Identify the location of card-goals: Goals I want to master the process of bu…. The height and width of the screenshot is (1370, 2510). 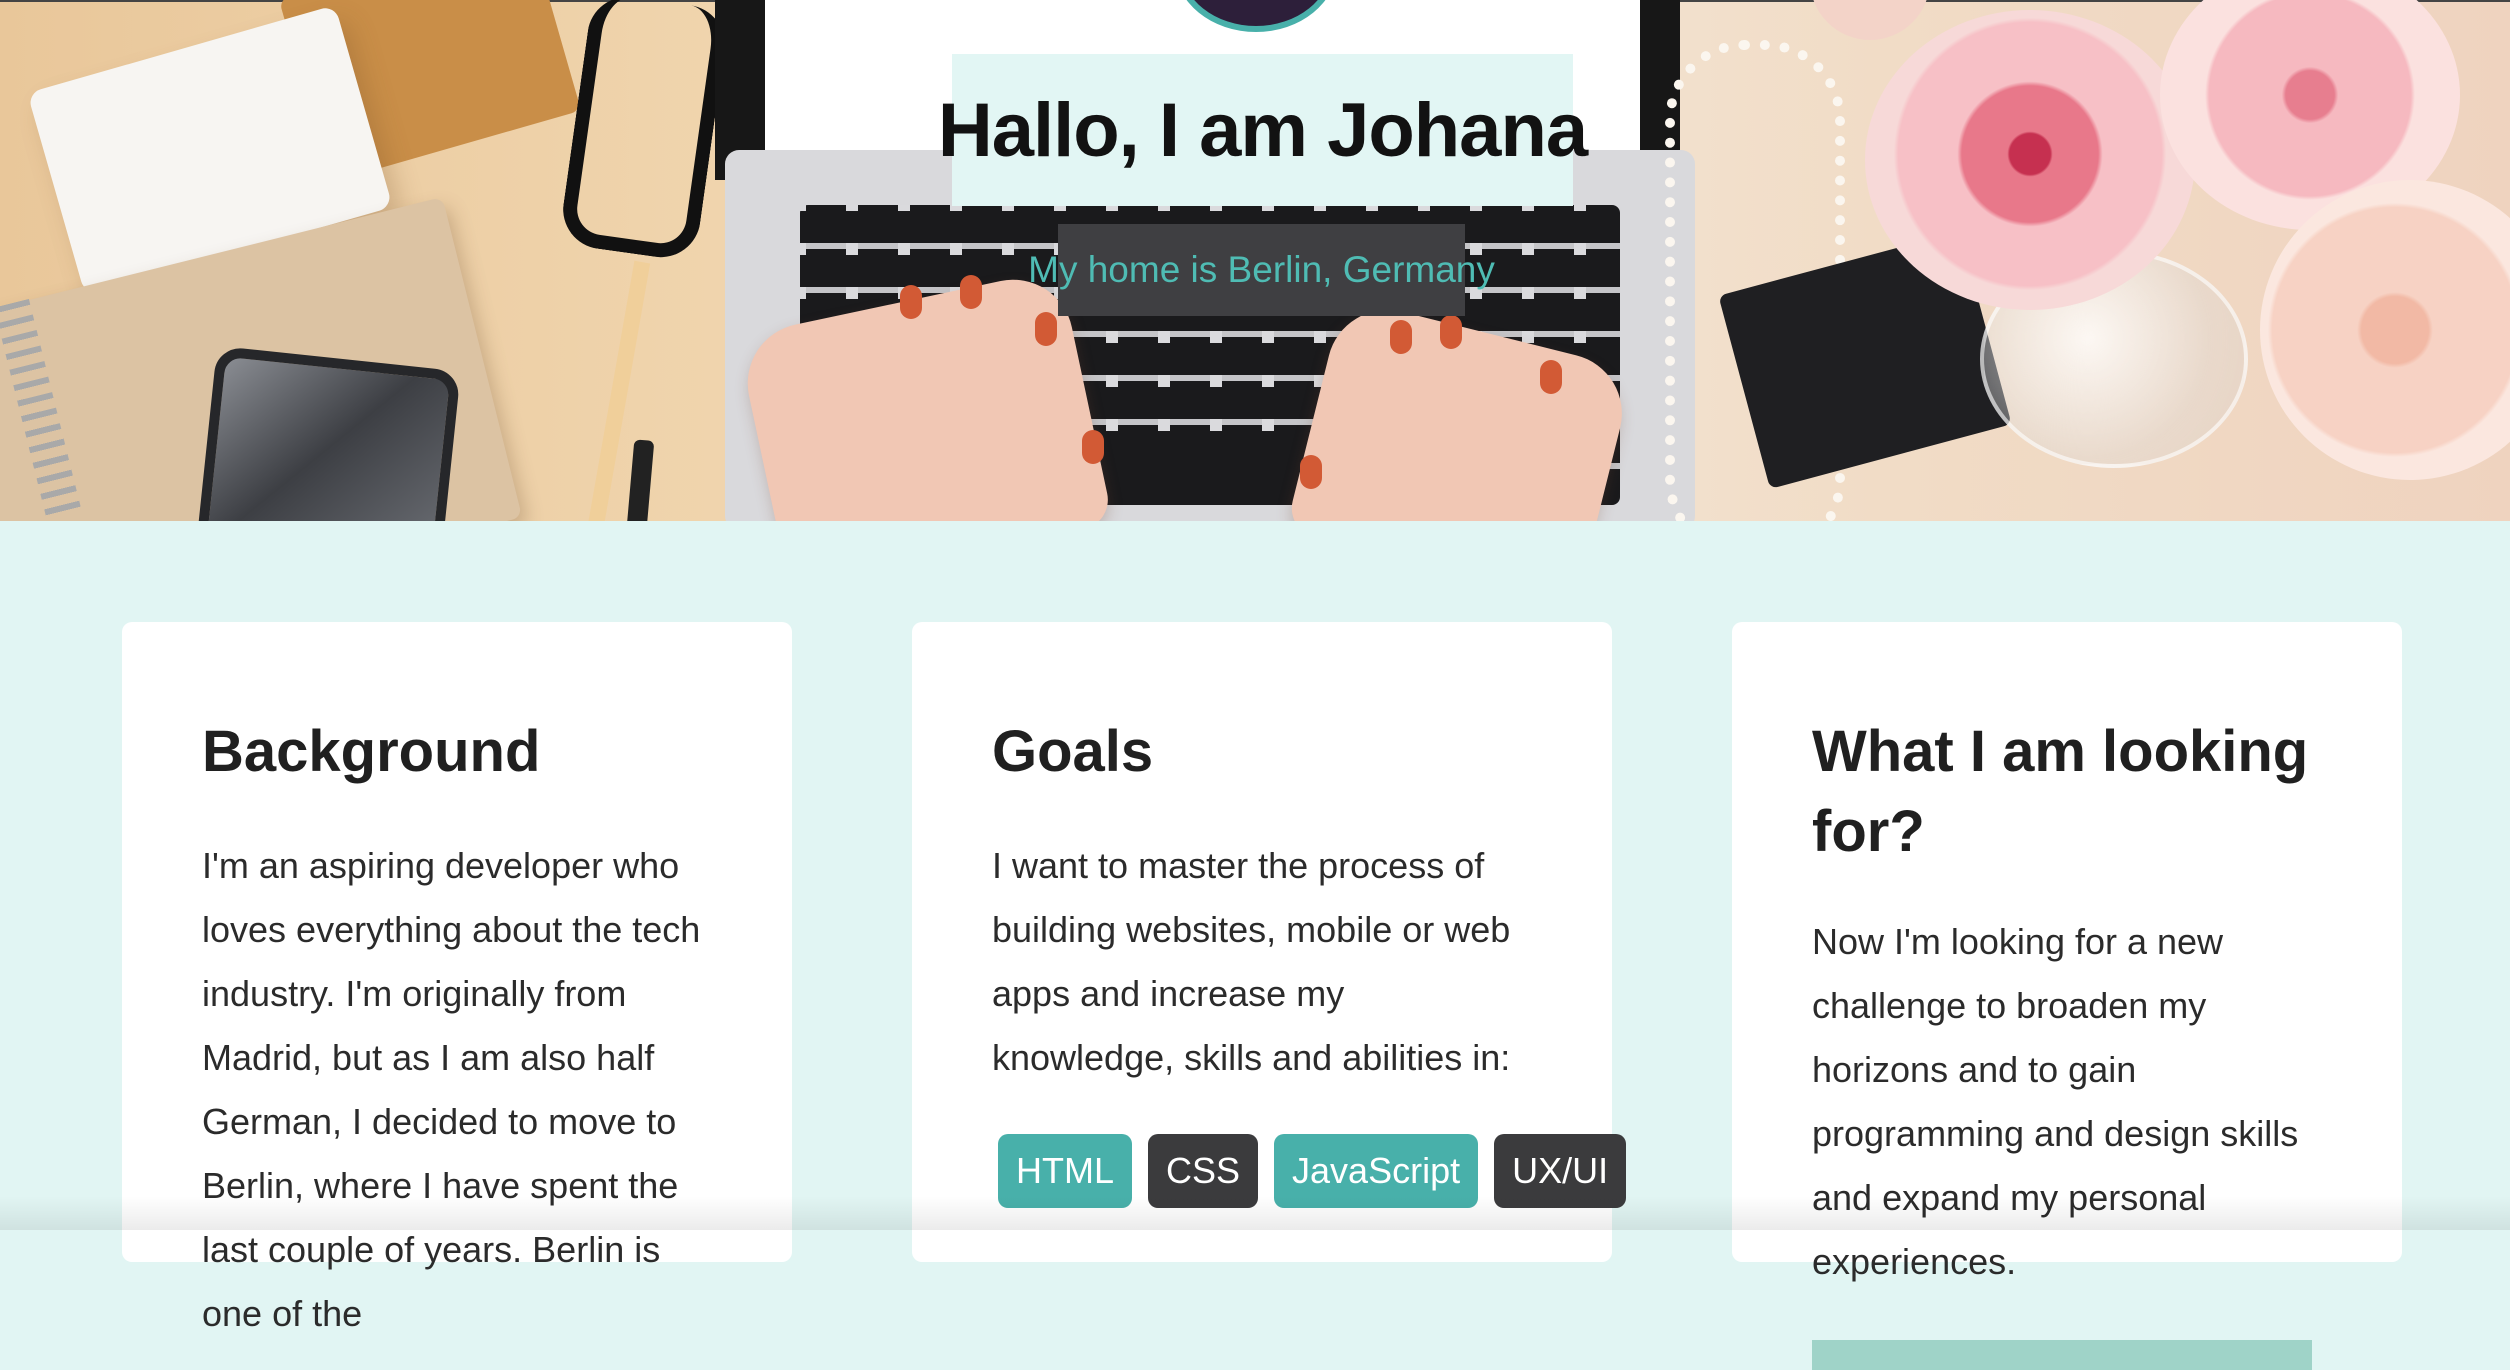
(1269, 942).